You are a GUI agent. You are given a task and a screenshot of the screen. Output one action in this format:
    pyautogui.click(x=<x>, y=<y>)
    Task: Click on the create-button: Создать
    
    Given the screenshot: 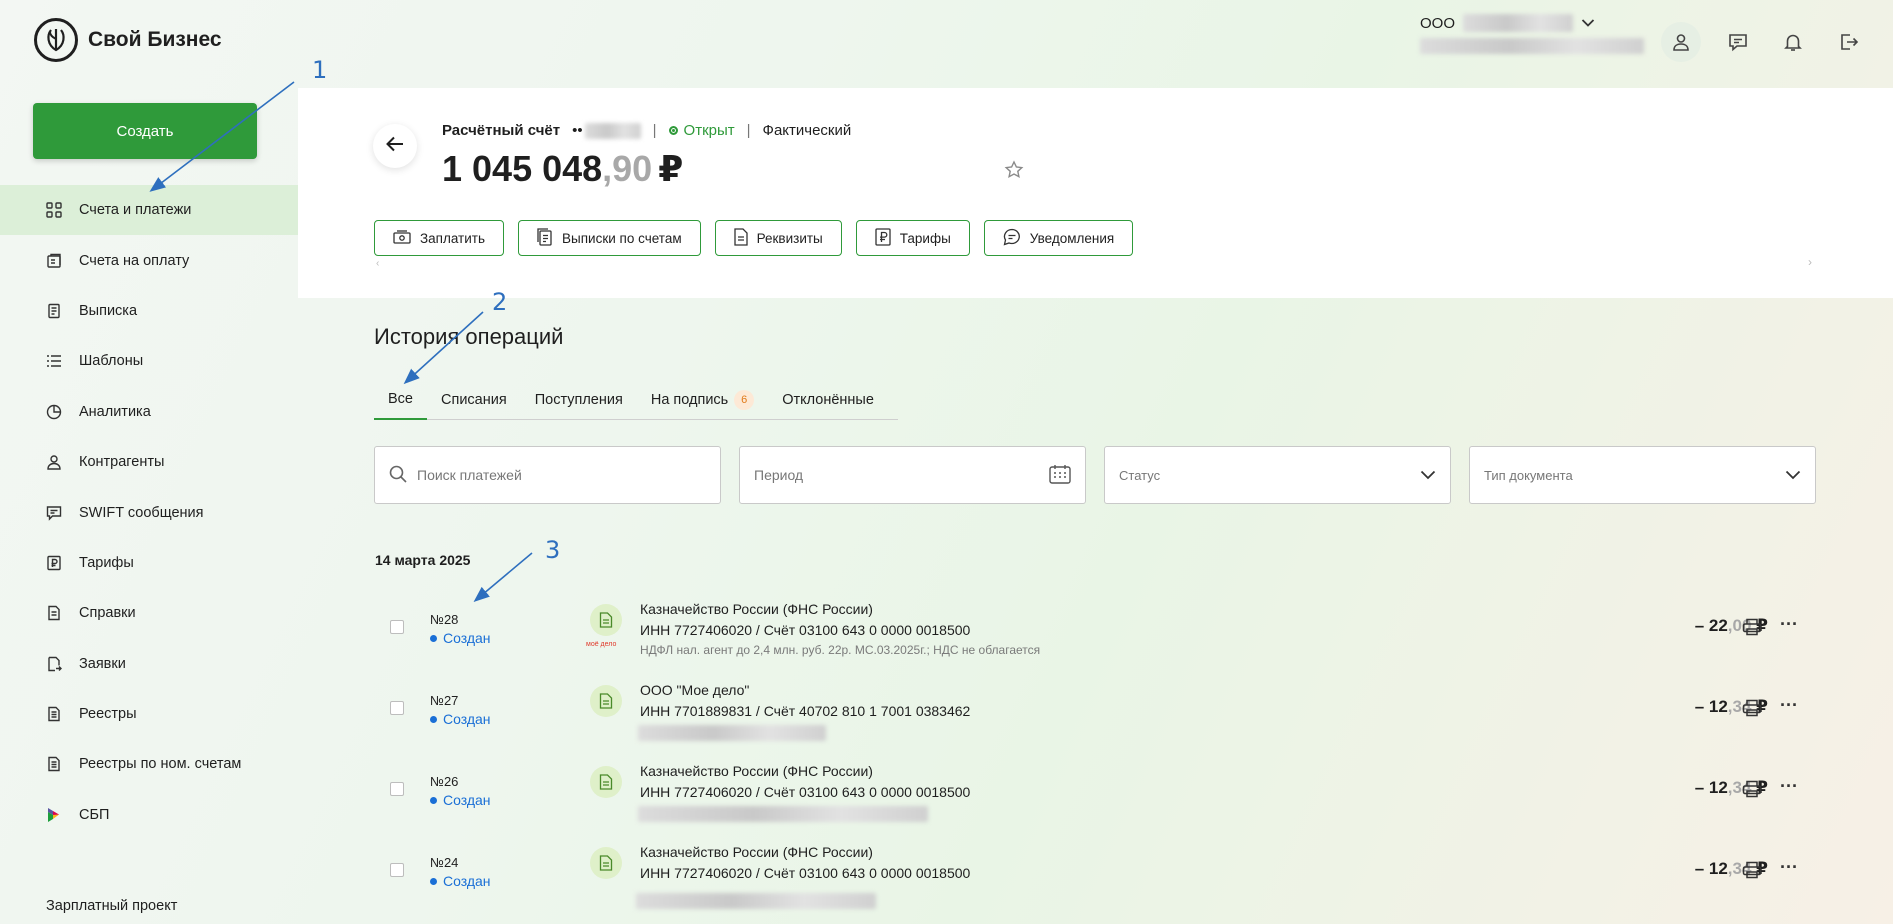 What is the action you would take?
    pyautogui.click(x=145, y=131)
    